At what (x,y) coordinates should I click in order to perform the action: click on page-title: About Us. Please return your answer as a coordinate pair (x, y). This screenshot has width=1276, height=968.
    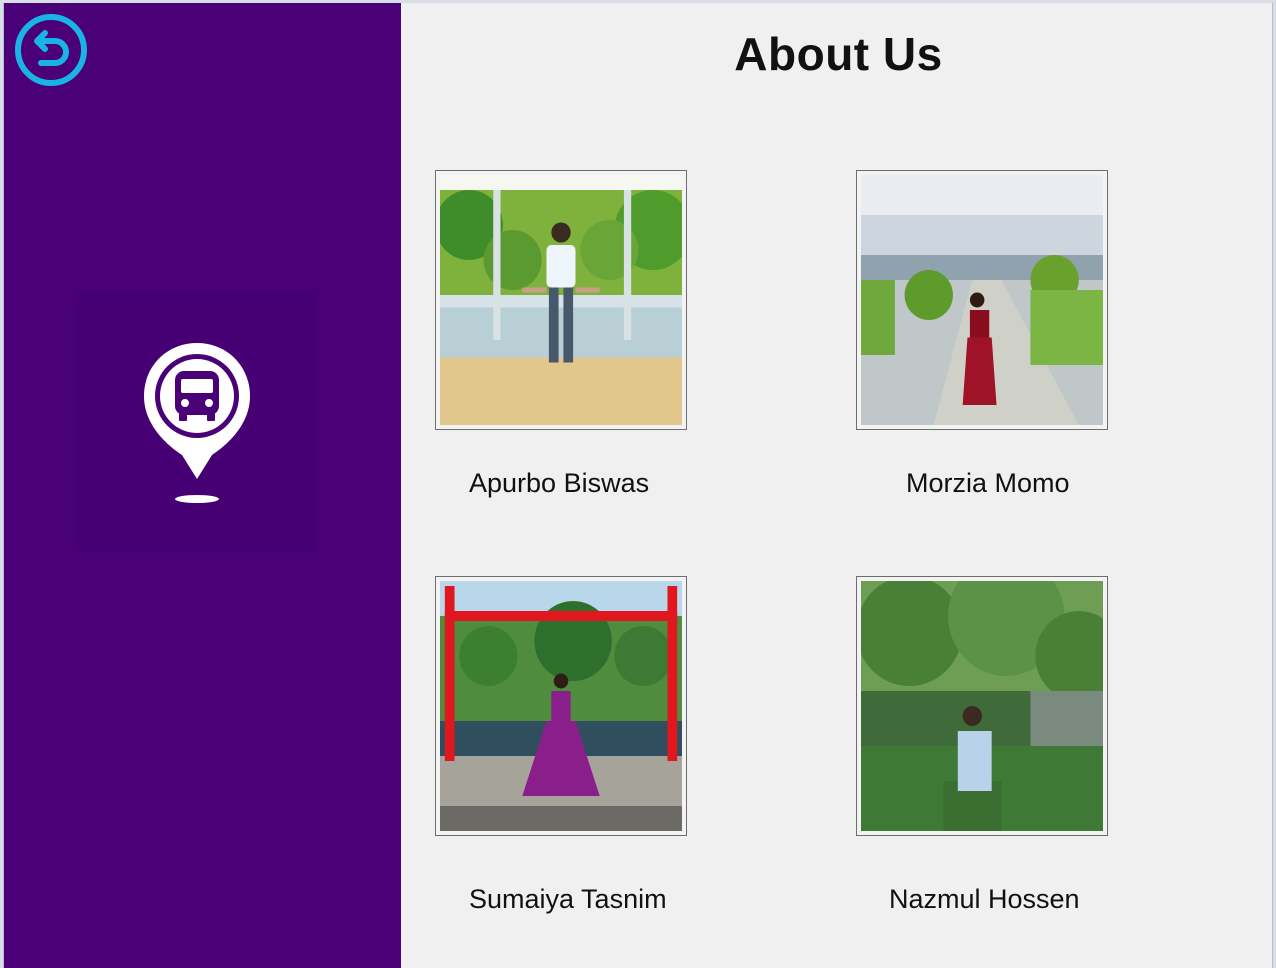
    Looking at the image, I should click on (838, 54).